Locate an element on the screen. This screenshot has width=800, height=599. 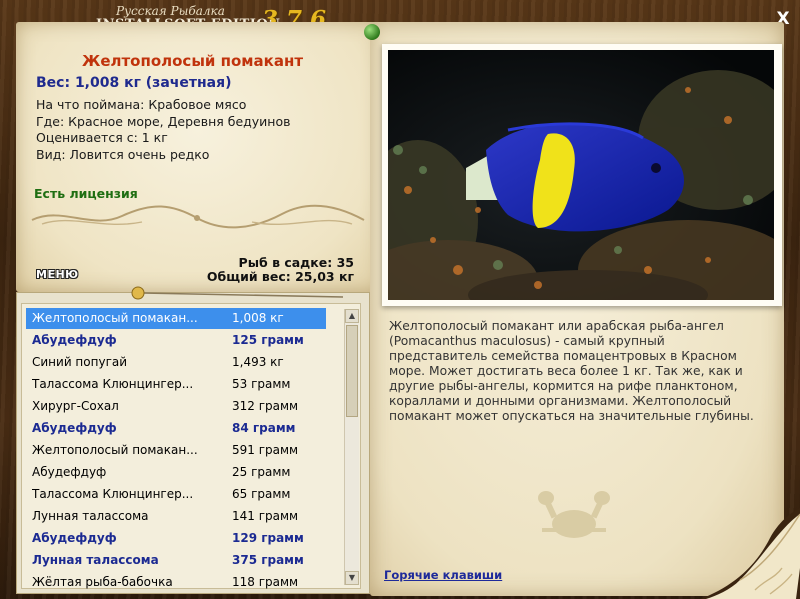
catch-list-row: Абудефдуф 25 грамм is located at coordinates (176, 472).